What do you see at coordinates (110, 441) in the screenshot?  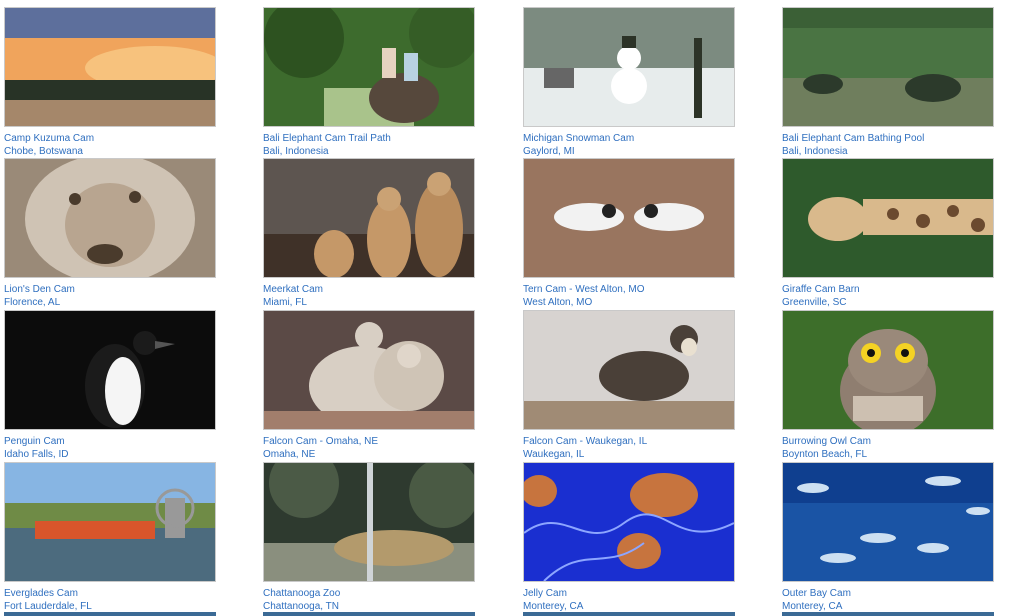 I see `cam-title-link: Penguin Cam` at bounding box center [110, 441].